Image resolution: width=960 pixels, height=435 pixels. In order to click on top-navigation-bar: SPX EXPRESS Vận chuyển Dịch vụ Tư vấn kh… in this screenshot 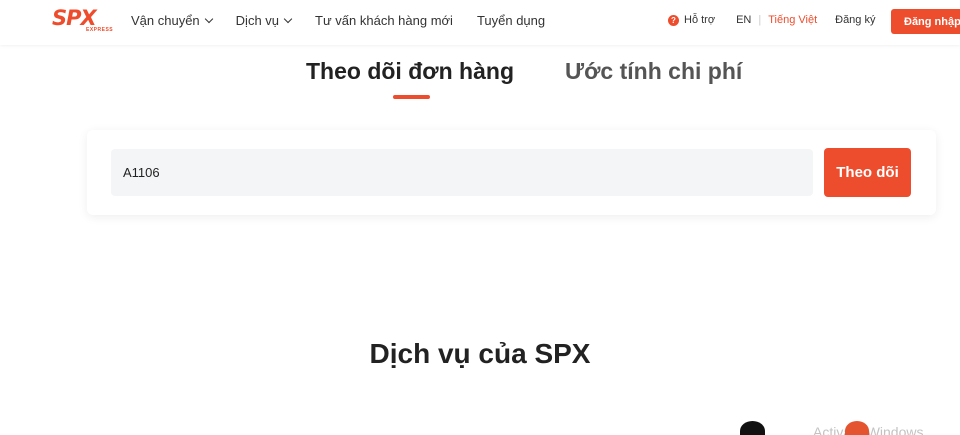, I will do `click(480, 22)`.